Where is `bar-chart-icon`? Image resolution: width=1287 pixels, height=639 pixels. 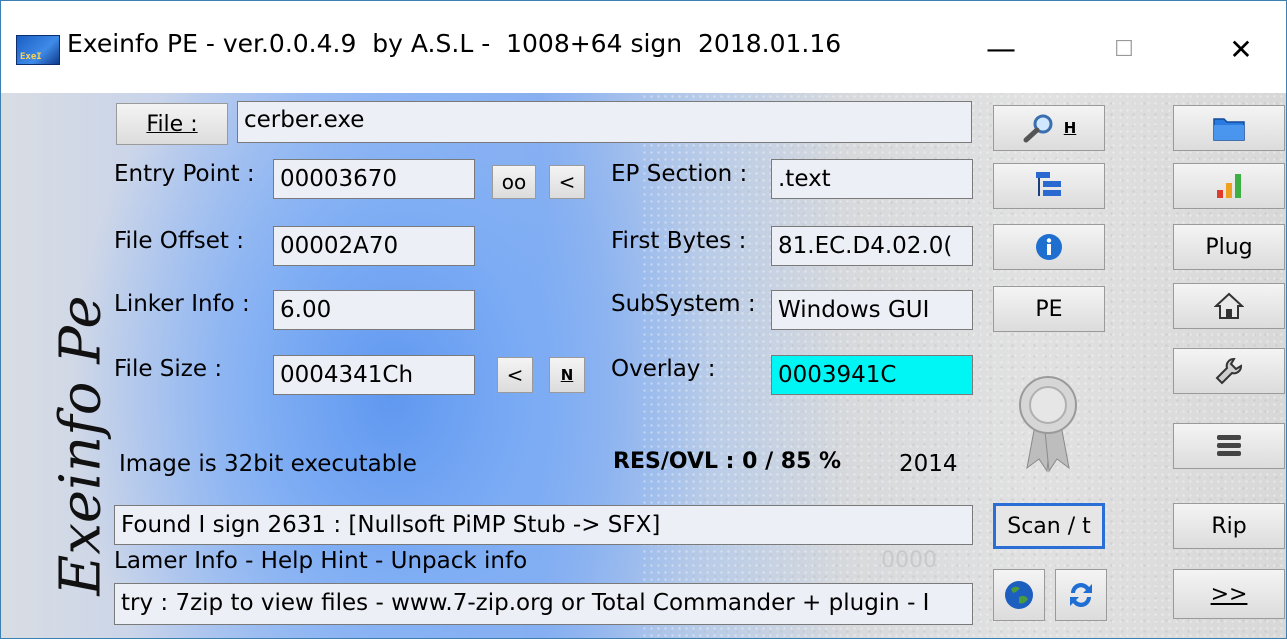 bar-chart-icon is located at coordinates (1229, 186).